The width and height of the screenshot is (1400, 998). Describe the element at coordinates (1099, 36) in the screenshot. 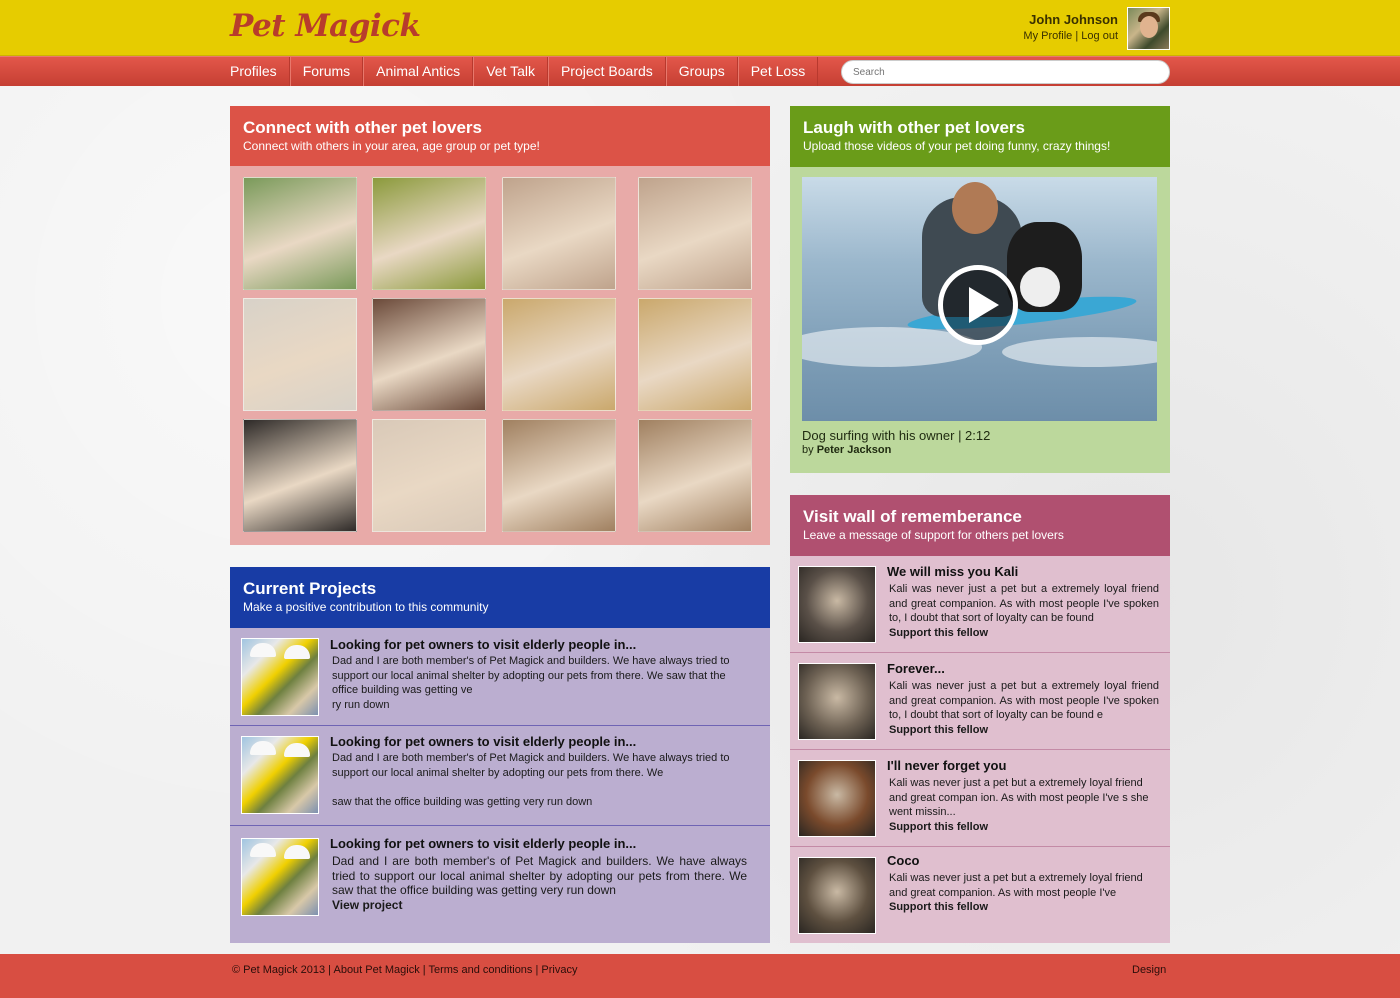

I see `logout-link: Log out` at that location.